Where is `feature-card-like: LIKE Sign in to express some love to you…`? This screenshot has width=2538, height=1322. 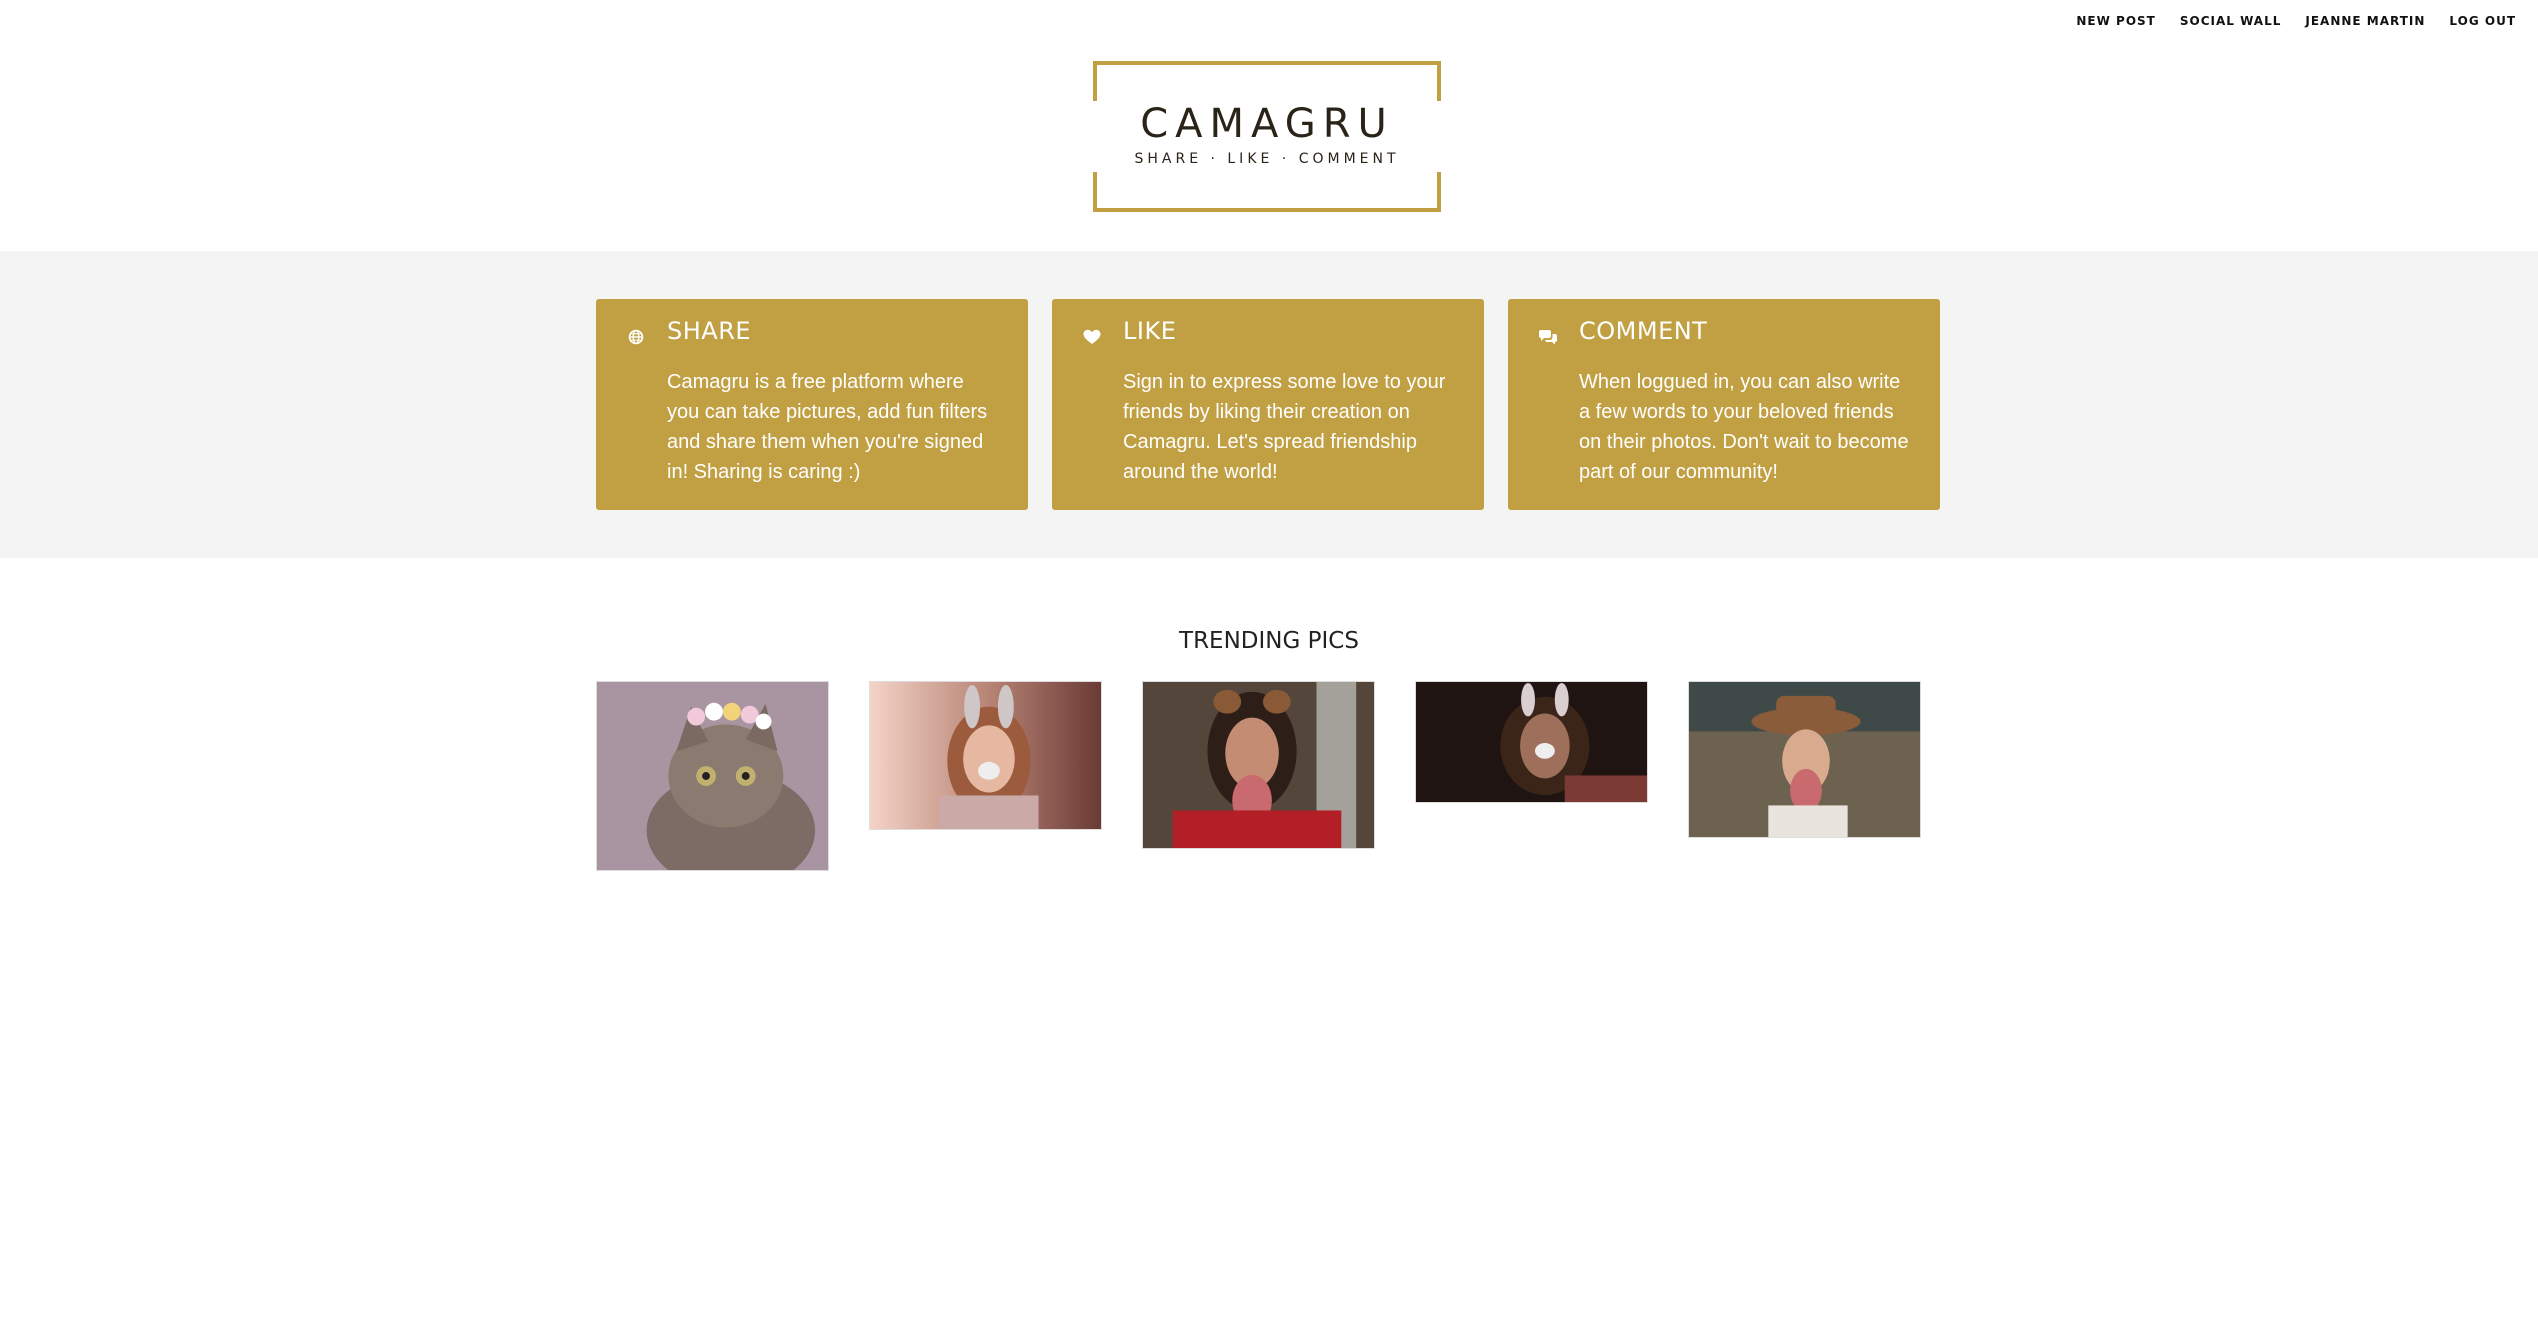 feature-card-like: LIKE Sign in to express some love to you… is located at coordinates (1268, 404).